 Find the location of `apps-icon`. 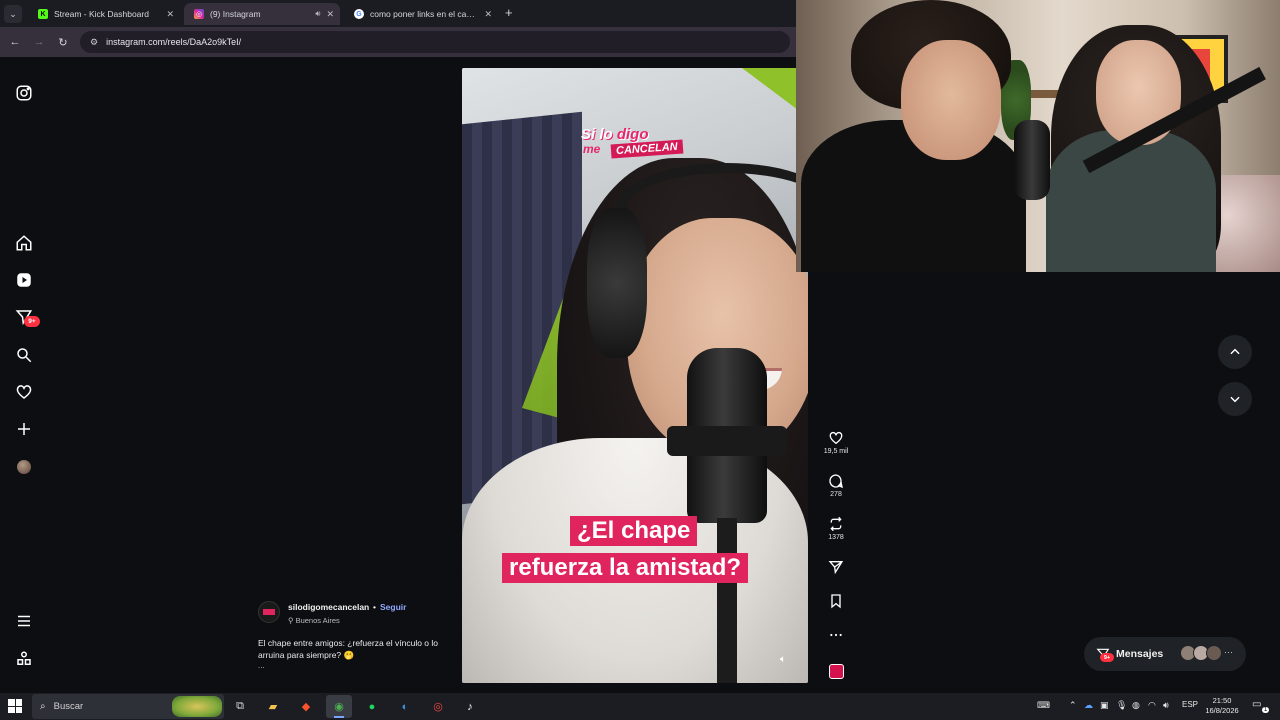

apps-icon is located at coordinates (24, 659).